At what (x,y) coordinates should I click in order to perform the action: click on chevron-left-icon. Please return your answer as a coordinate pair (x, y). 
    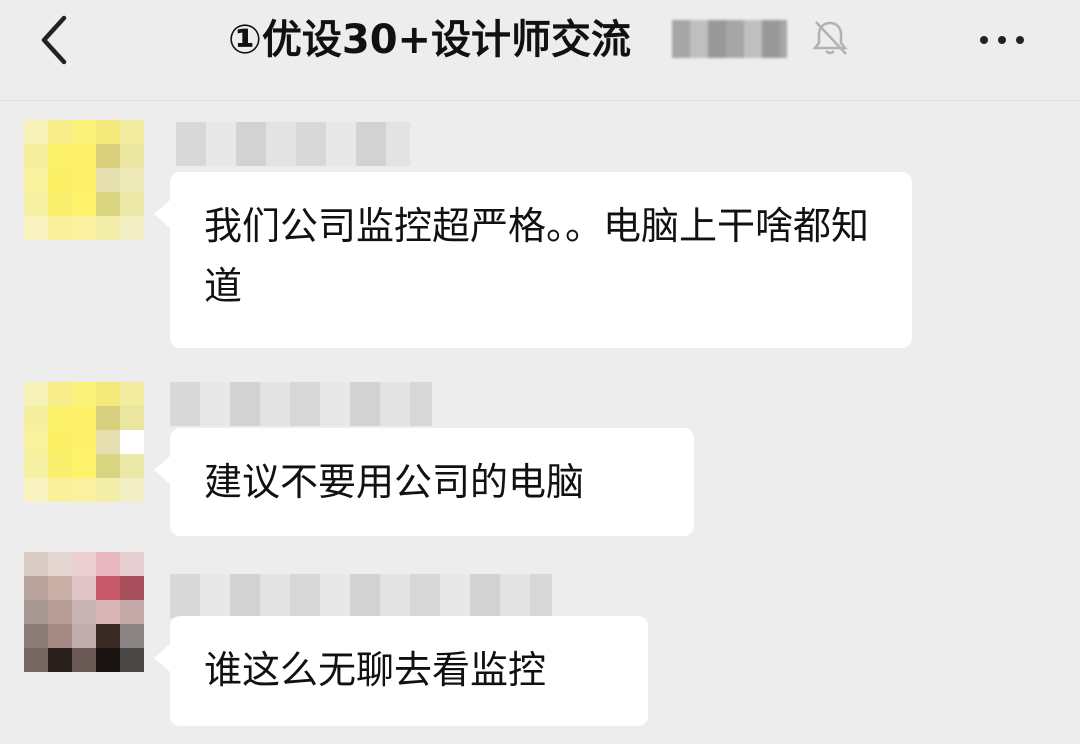
    Looking at the image, I should click on (54, 40).